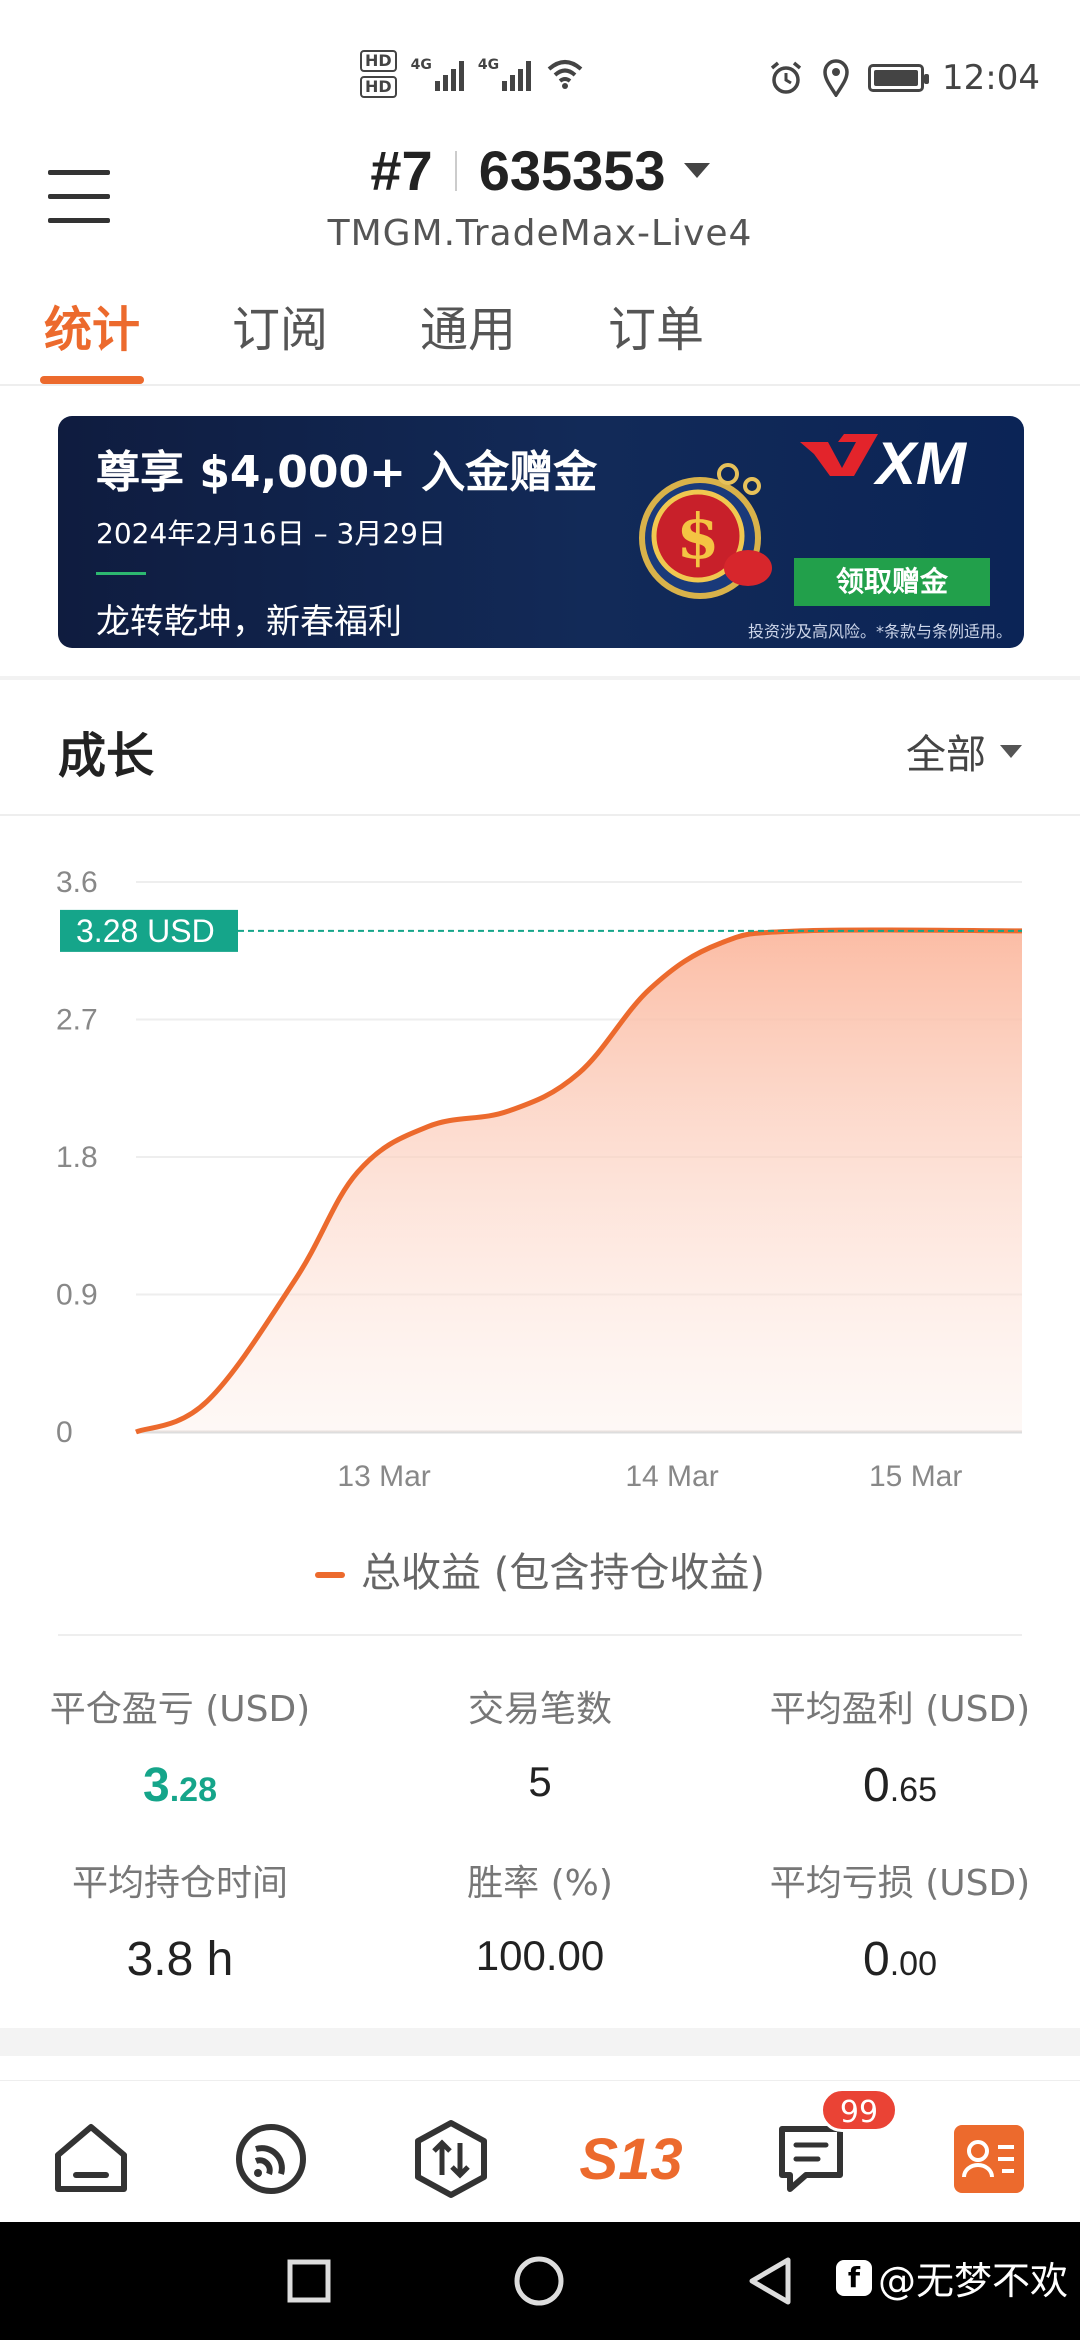 This screenshot has height=2340, width=1080. I want to click on claim-bonus-button: 领取赠金, so click(892, 582).